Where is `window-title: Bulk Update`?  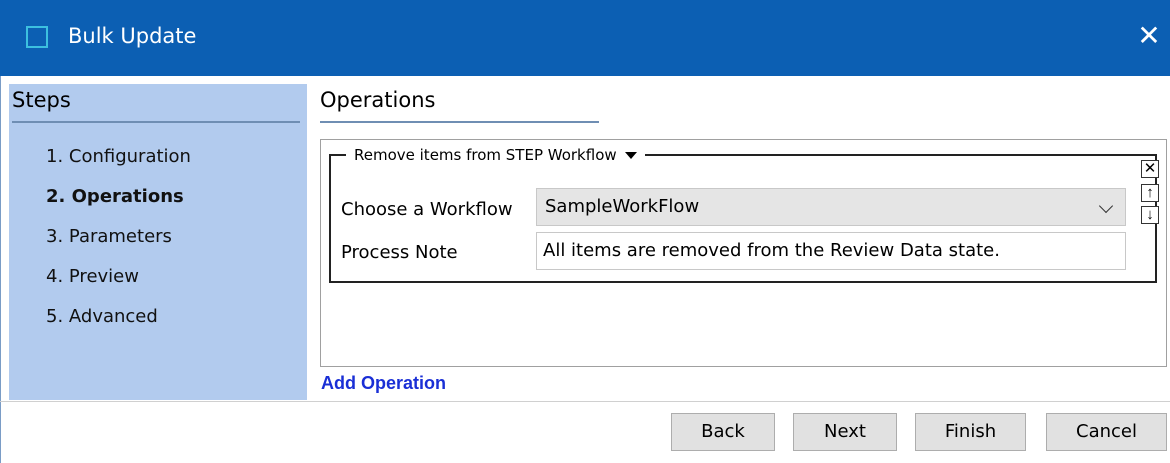 window-title: Bulk Update is located at coordinates (132, 36).